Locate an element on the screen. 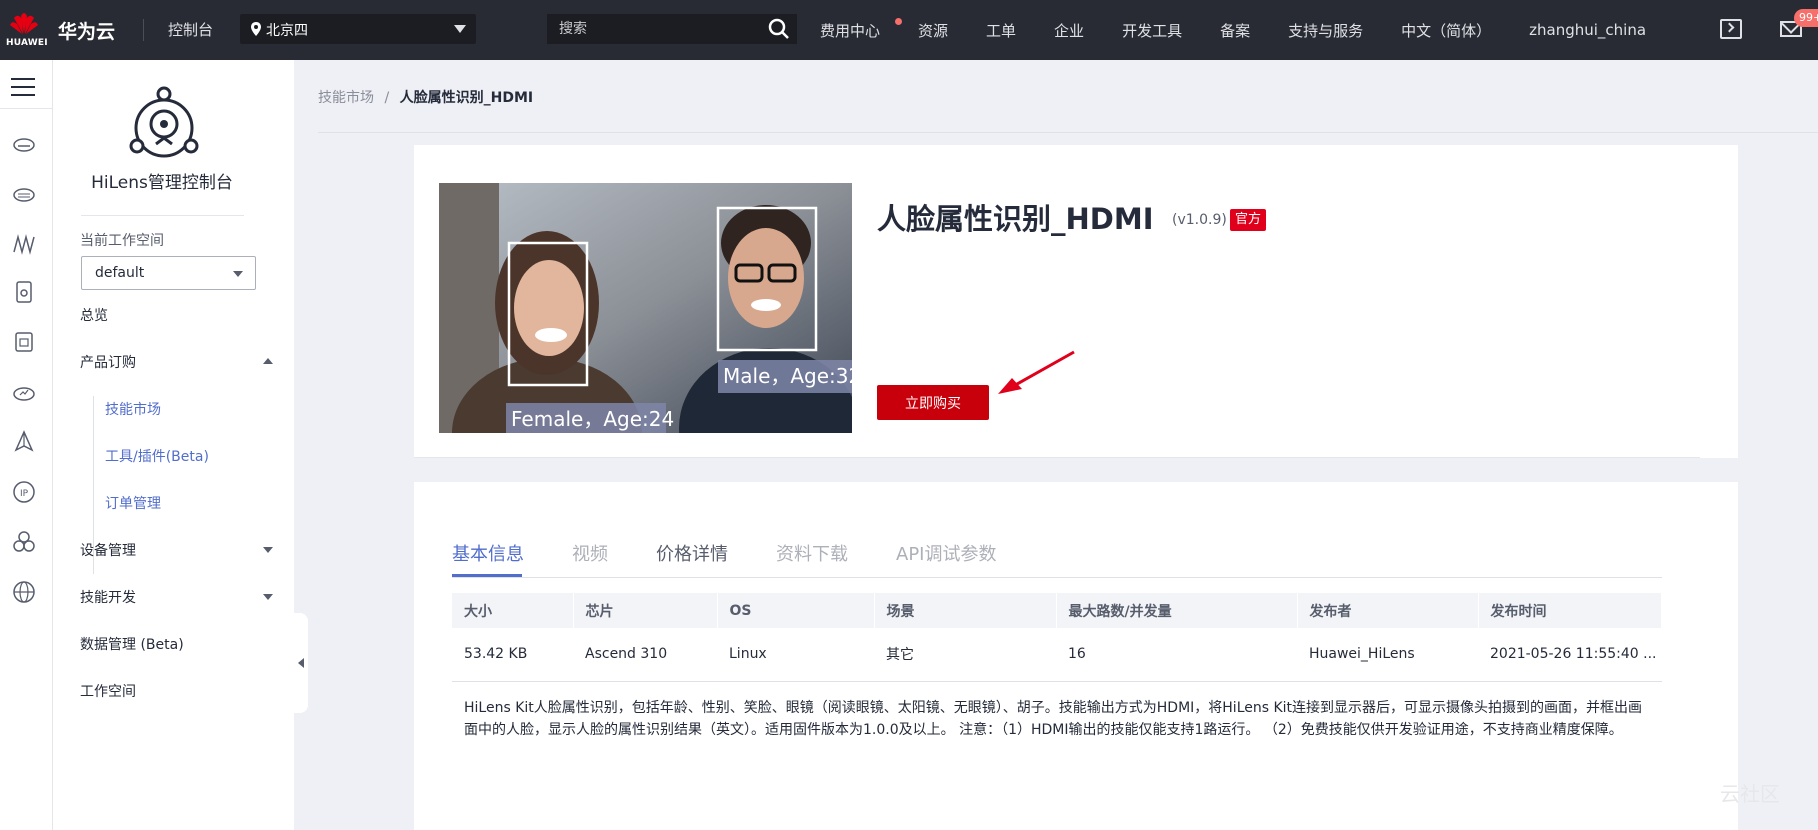 The height and width of the screenshot is (830, 1818). cloud-shell-icon is located at coordinates (1731, 29).